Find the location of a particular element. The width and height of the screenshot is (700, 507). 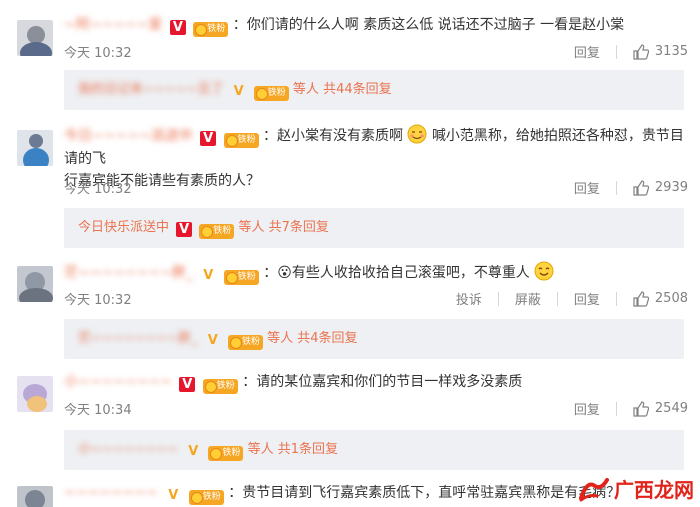

reply-username: 小~~~~~~~~ is located at coordinates (128, 449).